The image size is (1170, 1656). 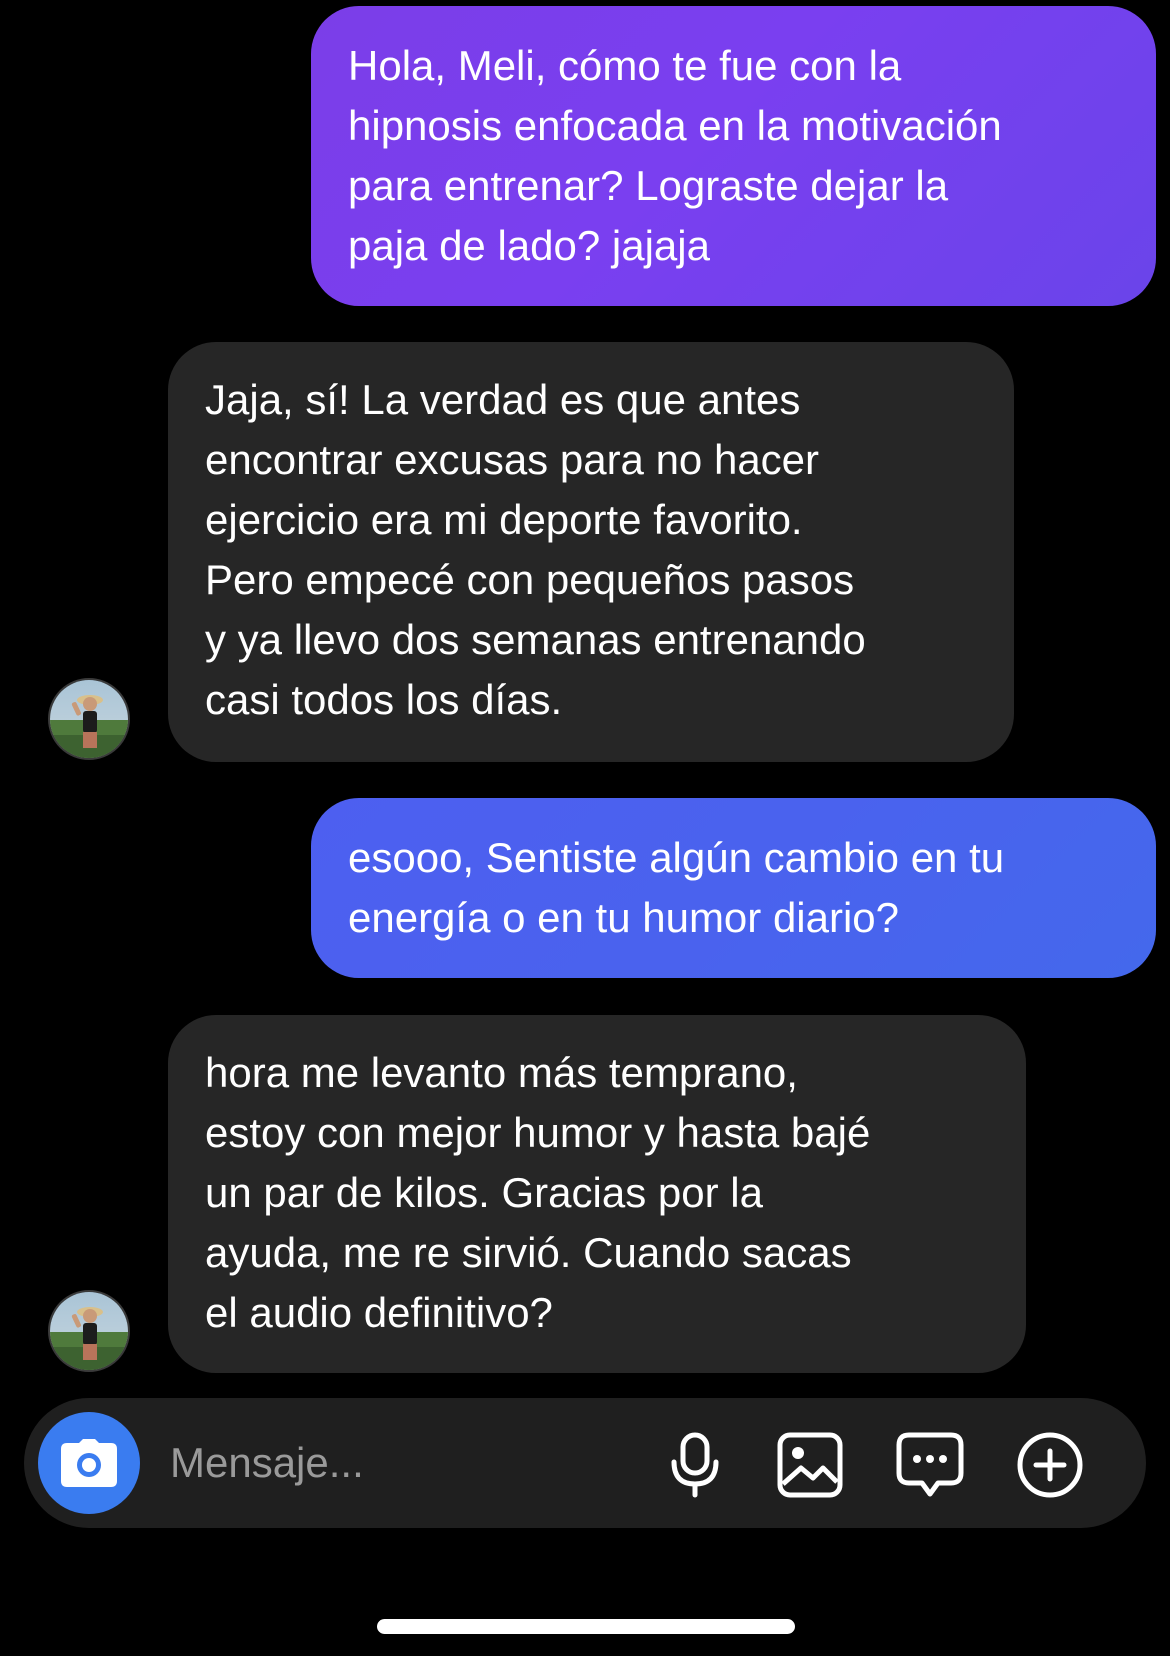 I want to click on sticker-button, so click(x=930, y=1465).